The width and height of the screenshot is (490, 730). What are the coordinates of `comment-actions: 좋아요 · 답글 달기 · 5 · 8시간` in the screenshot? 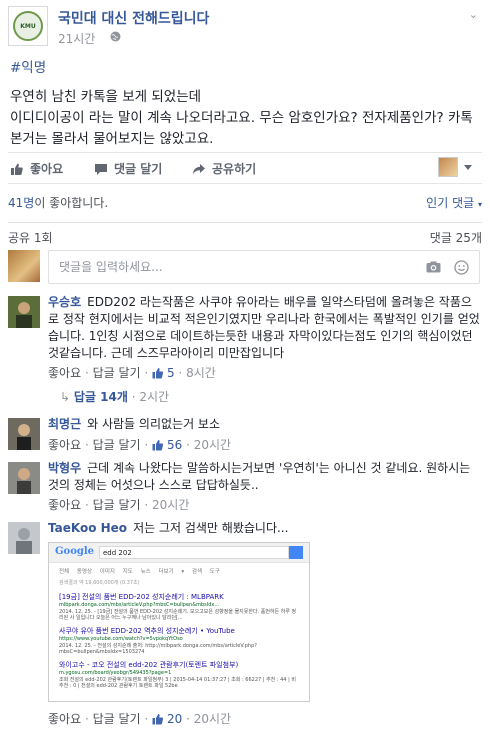 It's located at (132, 373).